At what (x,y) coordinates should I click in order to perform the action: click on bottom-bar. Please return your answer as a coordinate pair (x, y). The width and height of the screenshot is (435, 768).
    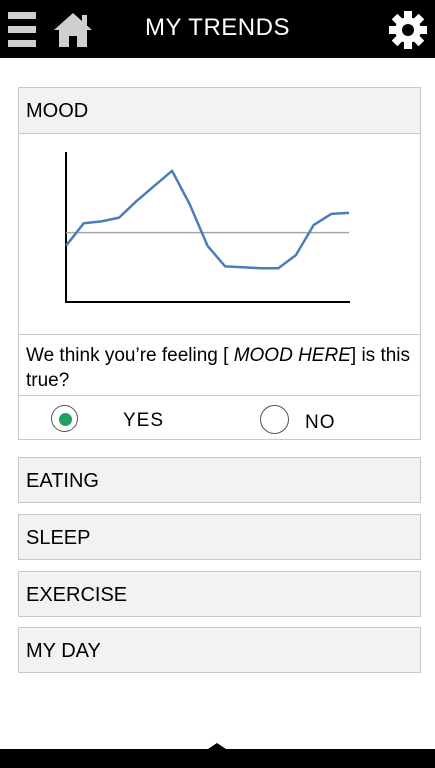
    Looking at the image, I should click on (217, 758).